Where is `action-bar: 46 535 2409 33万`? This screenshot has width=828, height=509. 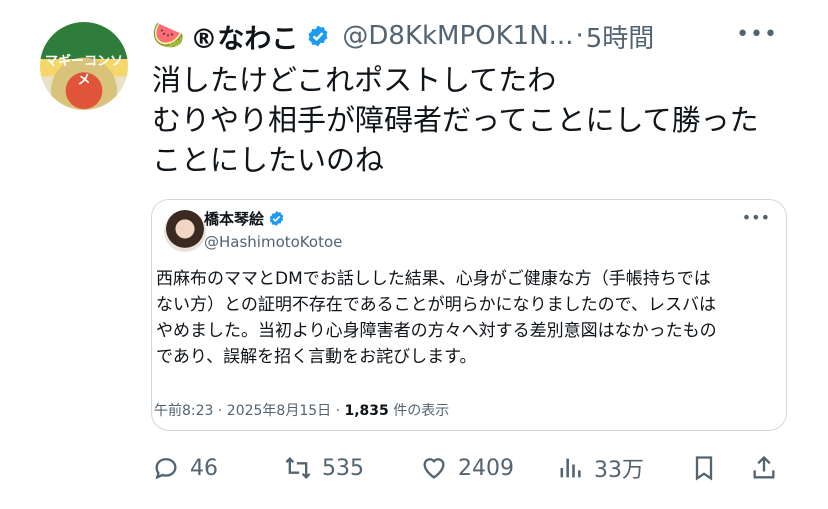 action-bar: 46 535 2409 33万 is located at coordinates (472, 468).